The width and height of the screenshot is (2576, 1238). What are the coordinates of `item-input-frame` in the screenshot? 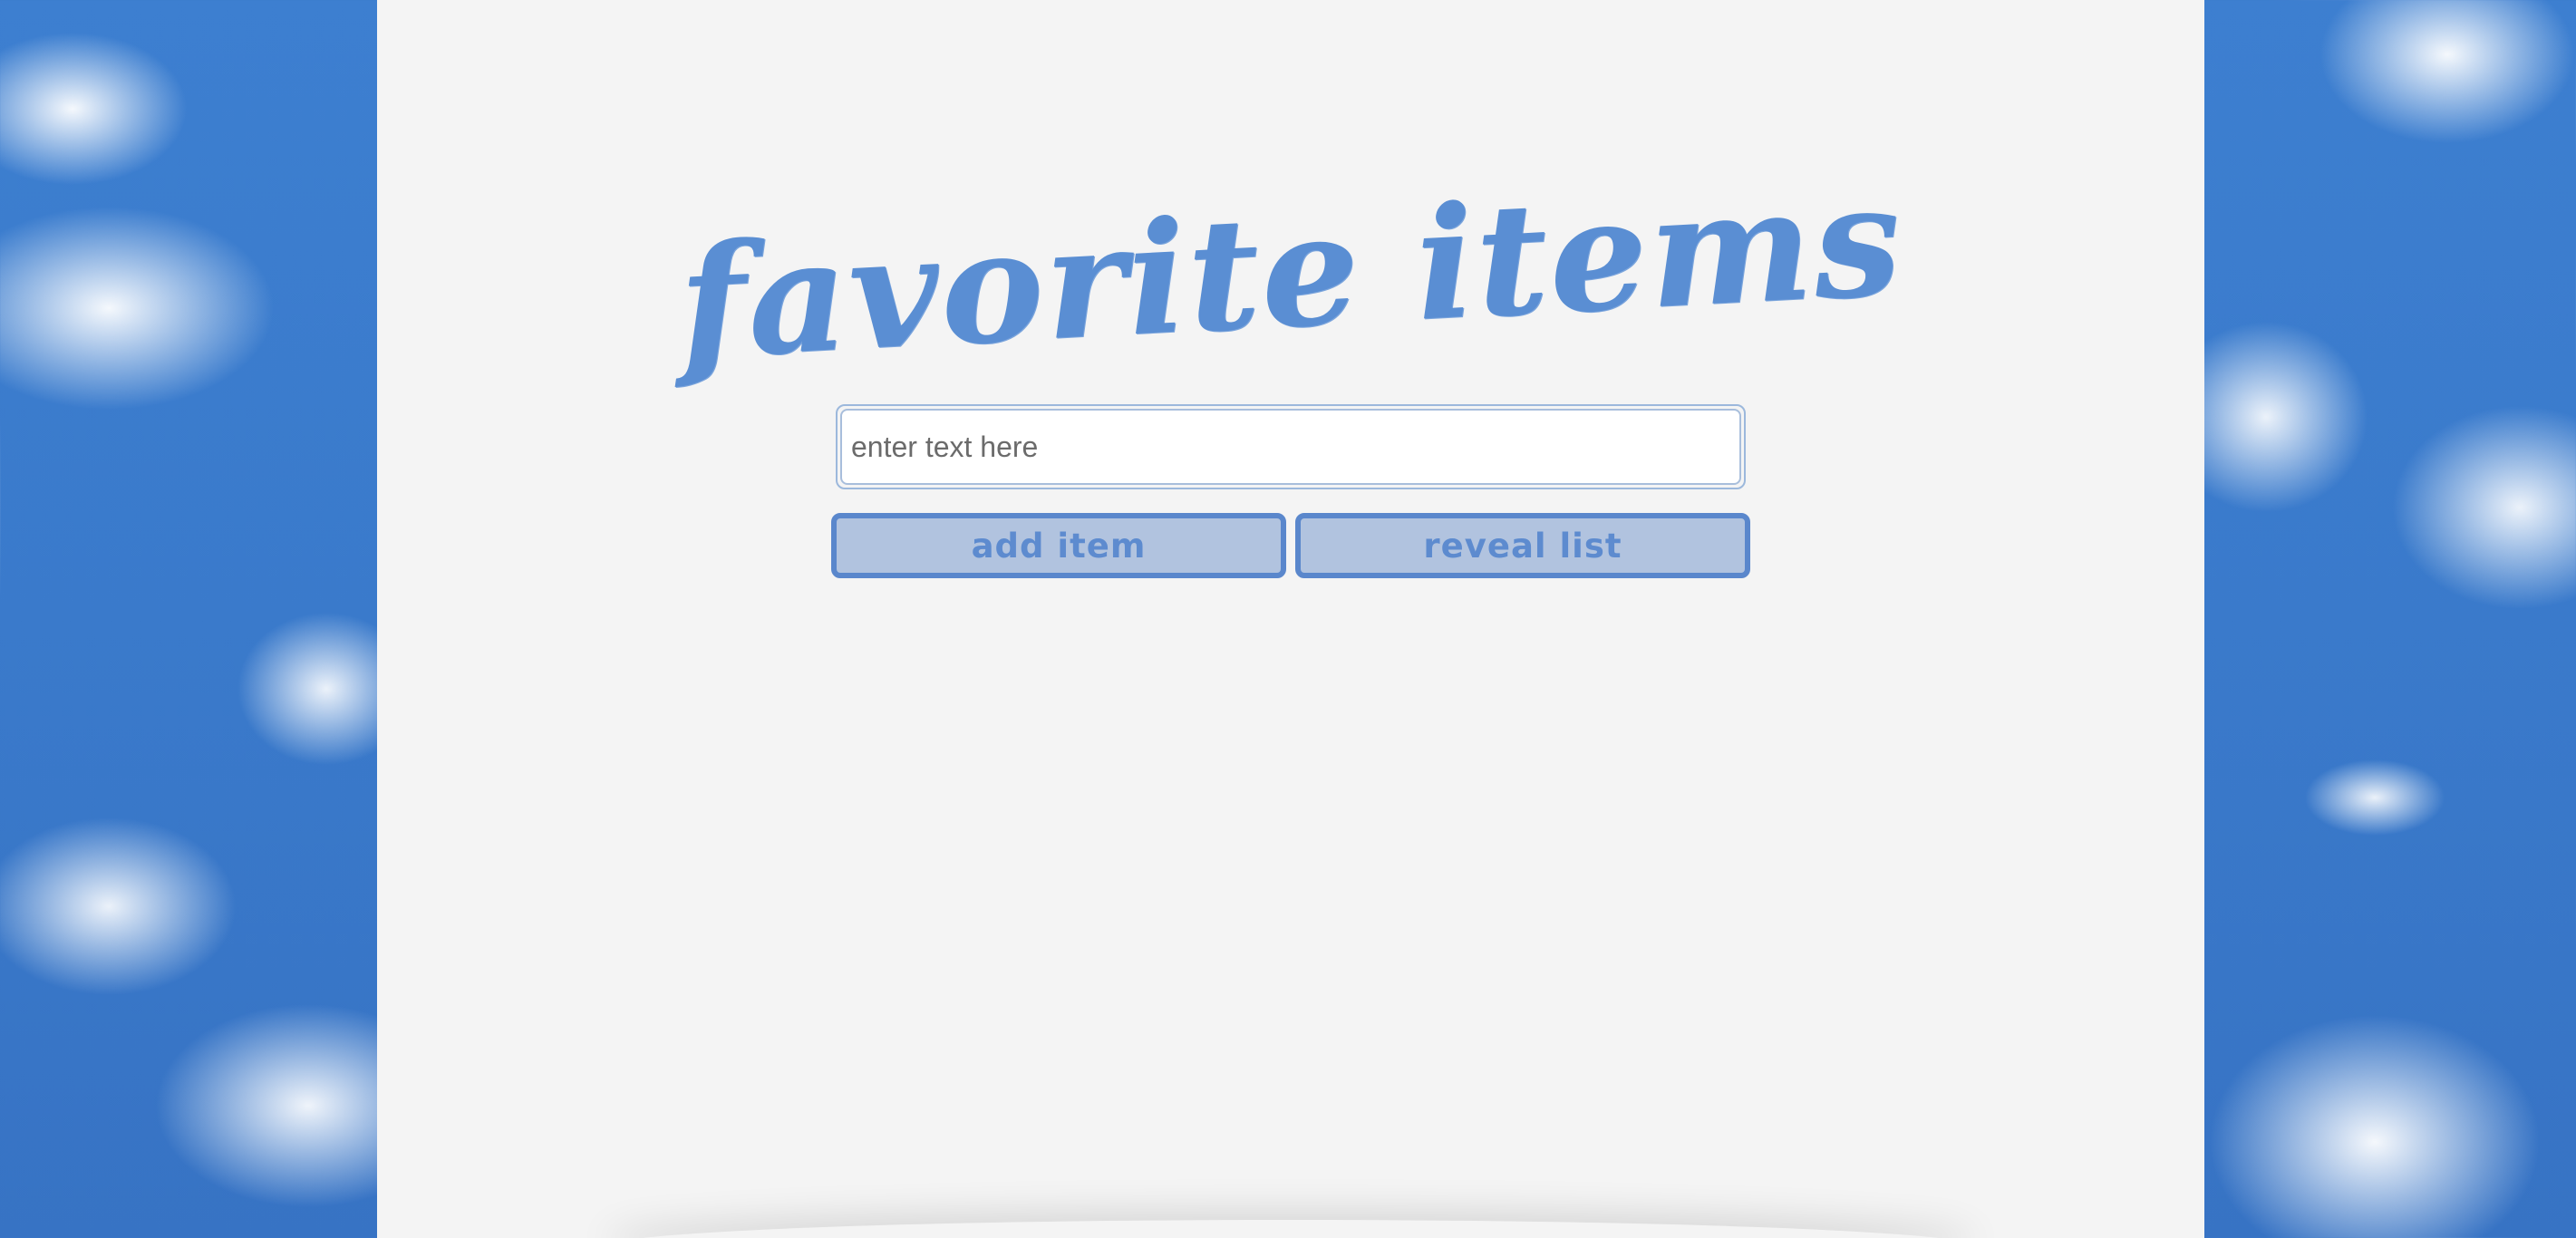 It's located at (1291, 446).